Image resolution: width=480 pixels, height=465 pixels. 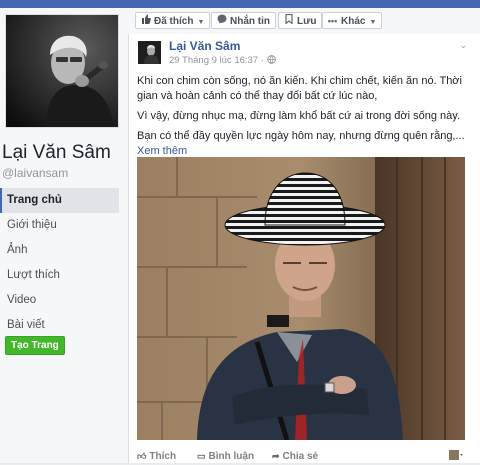 What do you see at coordinates (163, 456) in the screenshot?
I see `like-action-label: Thích` at bounding box center [163, 456].